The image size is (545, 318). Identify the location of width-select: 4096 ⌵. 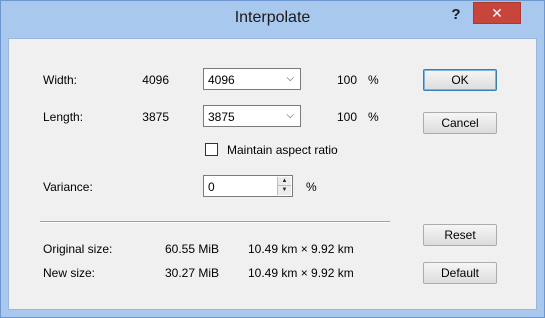
(252, 79).